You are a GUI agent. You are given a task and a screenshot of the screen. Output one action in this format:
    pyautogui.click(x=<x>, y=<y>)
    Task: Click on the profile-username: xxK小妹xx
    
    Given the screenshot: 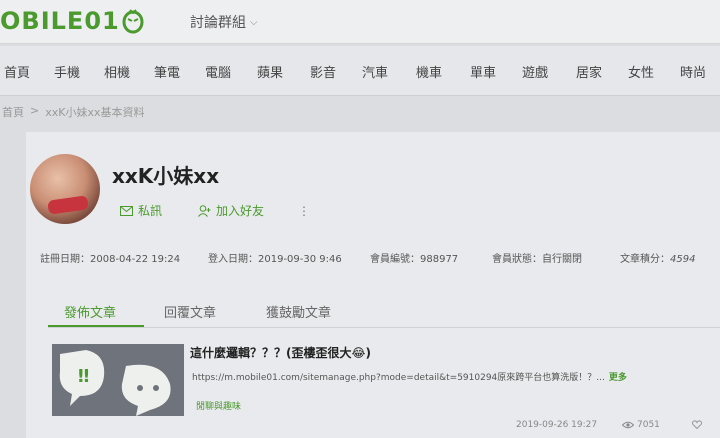 What is the action you would take?
    pyautogui.click(x=166, y=176)
    